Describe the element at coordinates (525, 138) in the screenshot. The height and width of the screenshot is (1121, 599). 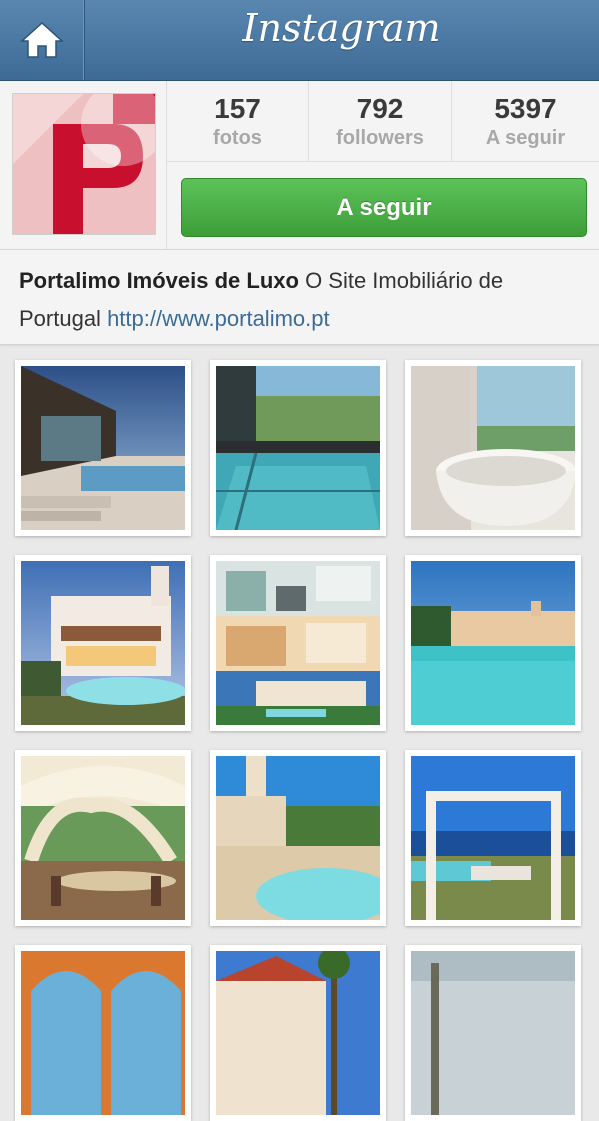
I see `stat-following-label: A seguir` at that location.